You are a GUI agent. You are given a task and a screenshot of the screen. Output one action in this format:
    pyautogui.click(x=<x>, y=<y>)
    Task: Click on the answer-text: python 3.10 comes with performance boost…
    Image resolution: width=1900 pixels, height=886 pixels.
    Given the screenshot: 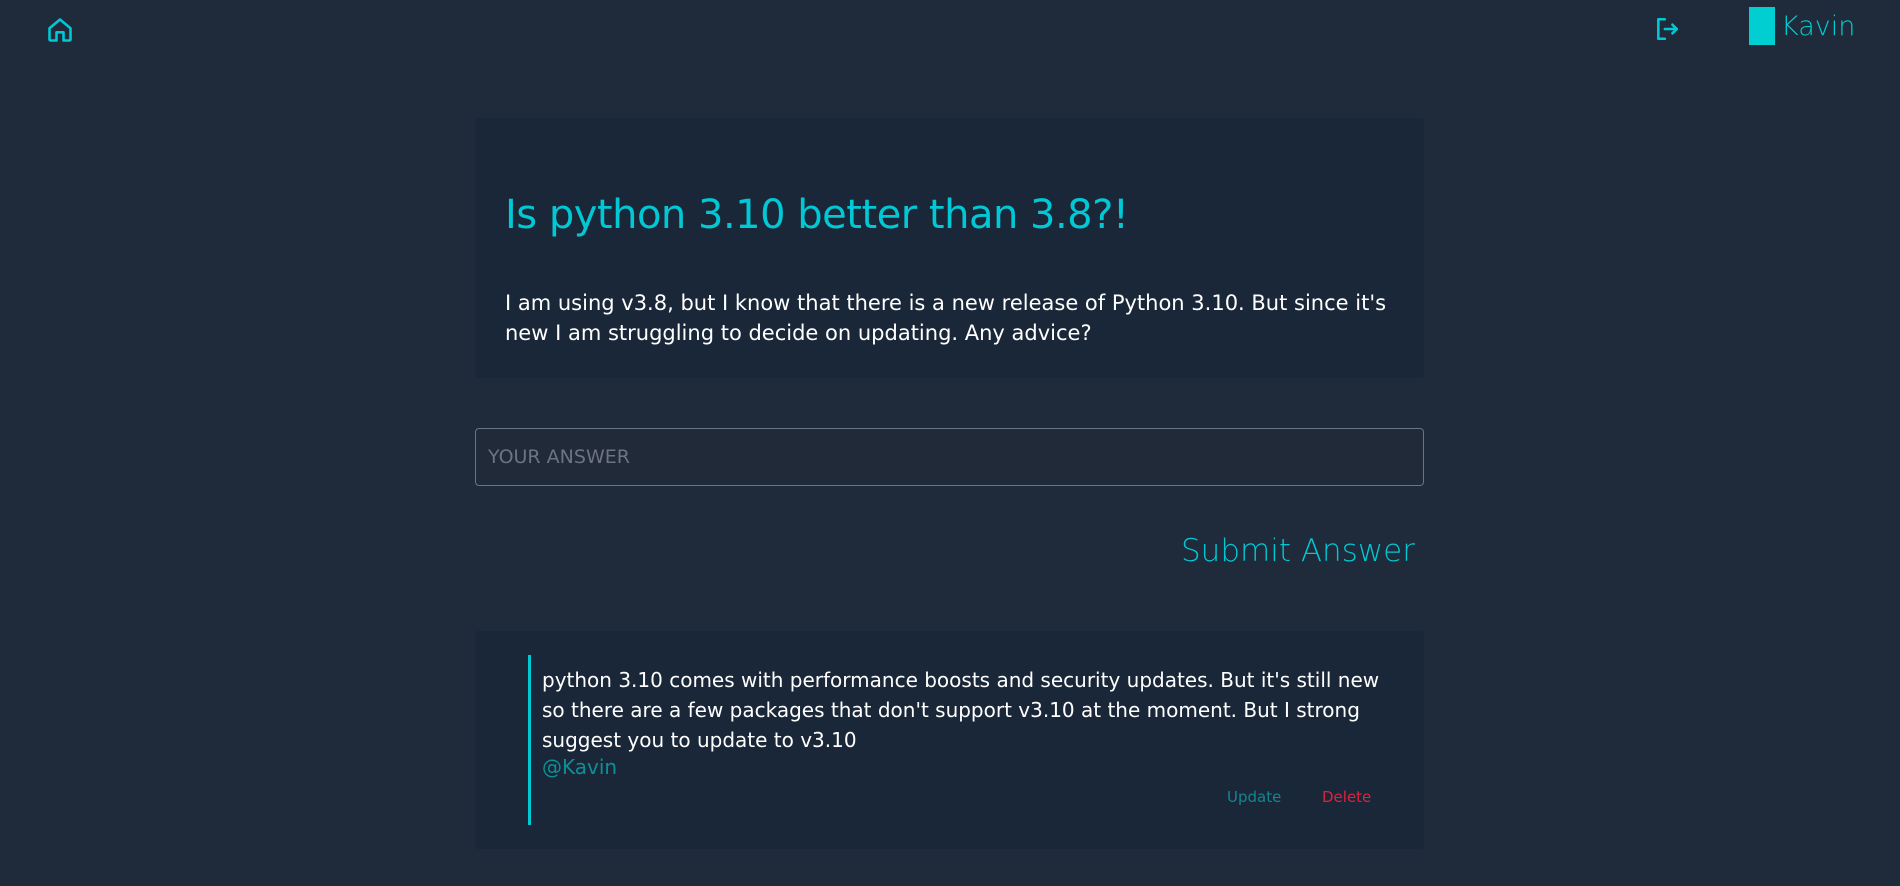 What is the action you would take?
    pyautogui.click(x=961, y=710)
    